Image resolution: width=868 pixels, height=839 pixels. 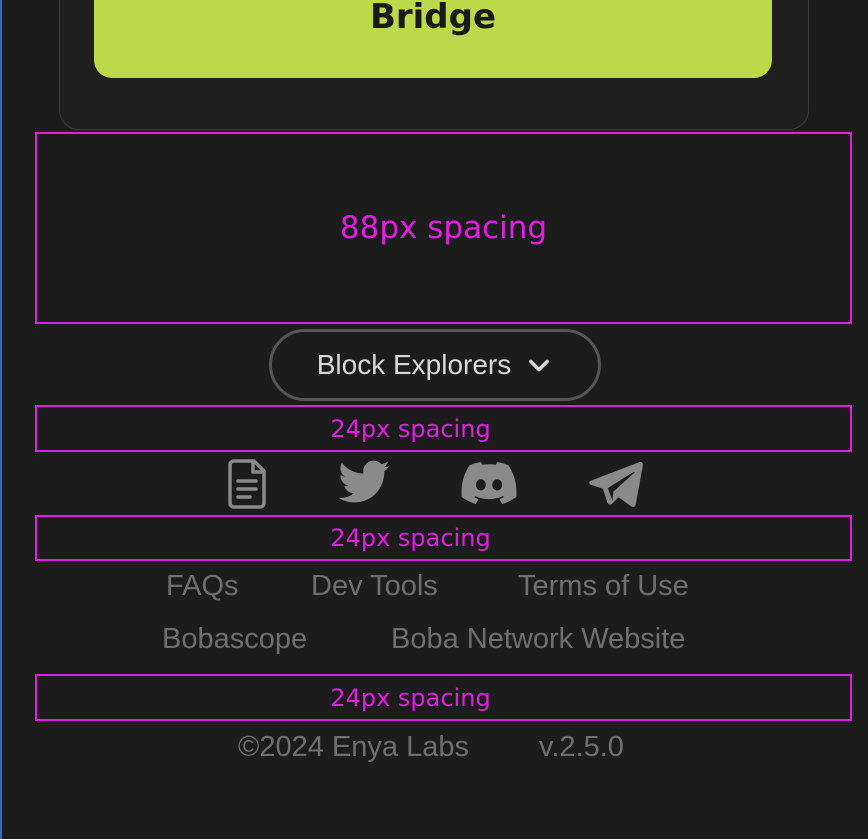 I want to click on spacing-annotation-label: 88px spacing, so click(x=443, y=228).